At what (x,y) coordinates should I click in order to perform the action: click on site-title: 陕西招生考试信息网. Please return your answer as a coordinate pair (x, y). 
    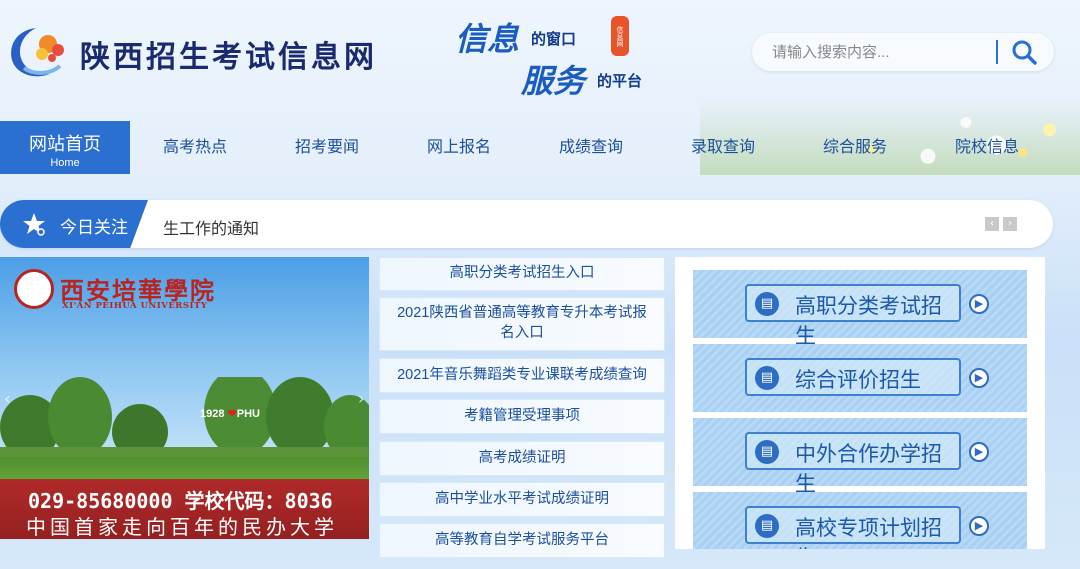
    Looking at the image, I should click on (228, 54).